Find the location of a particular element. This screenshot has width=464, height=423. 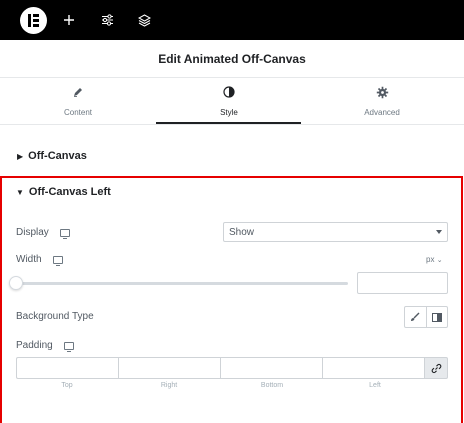

width-slider-handle is located at coordinates (16, 283).